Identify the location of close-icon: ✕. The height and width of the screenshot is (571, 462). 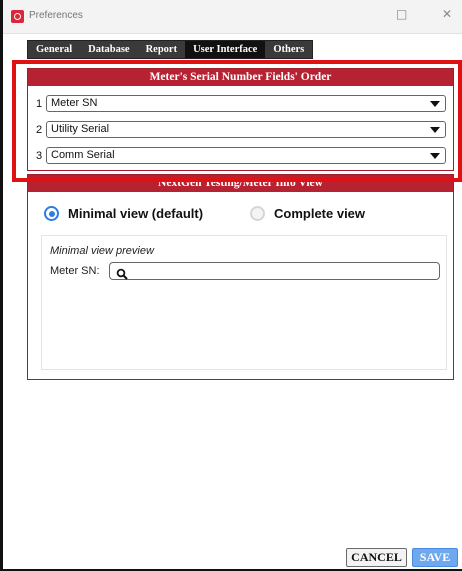
(447, 14).